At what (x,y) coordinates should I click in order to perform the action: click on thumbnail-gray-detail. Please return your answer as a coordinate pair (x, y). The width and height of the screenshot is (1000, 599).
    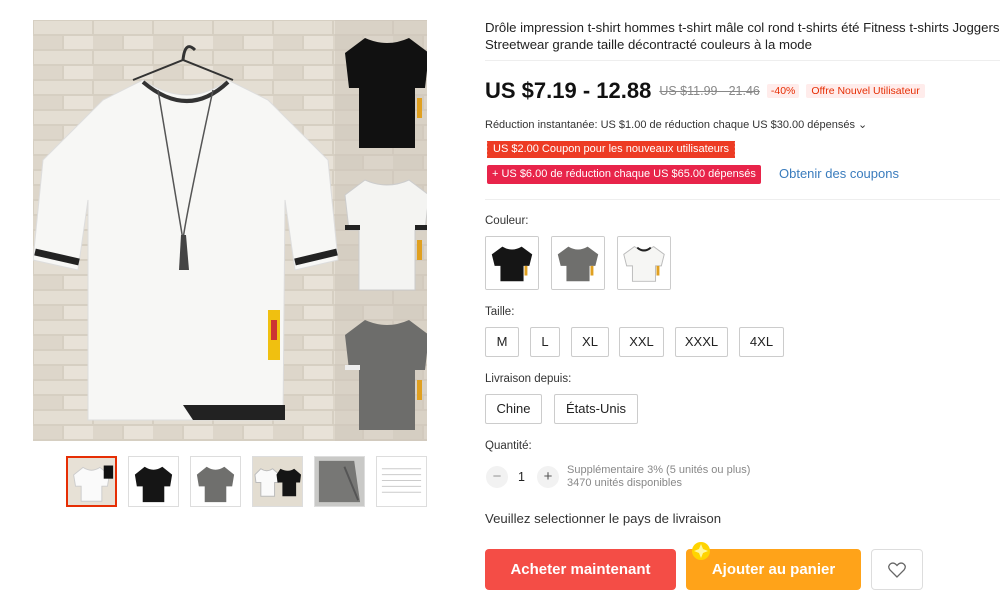
    Looking at the image, I should click on (339, 481).